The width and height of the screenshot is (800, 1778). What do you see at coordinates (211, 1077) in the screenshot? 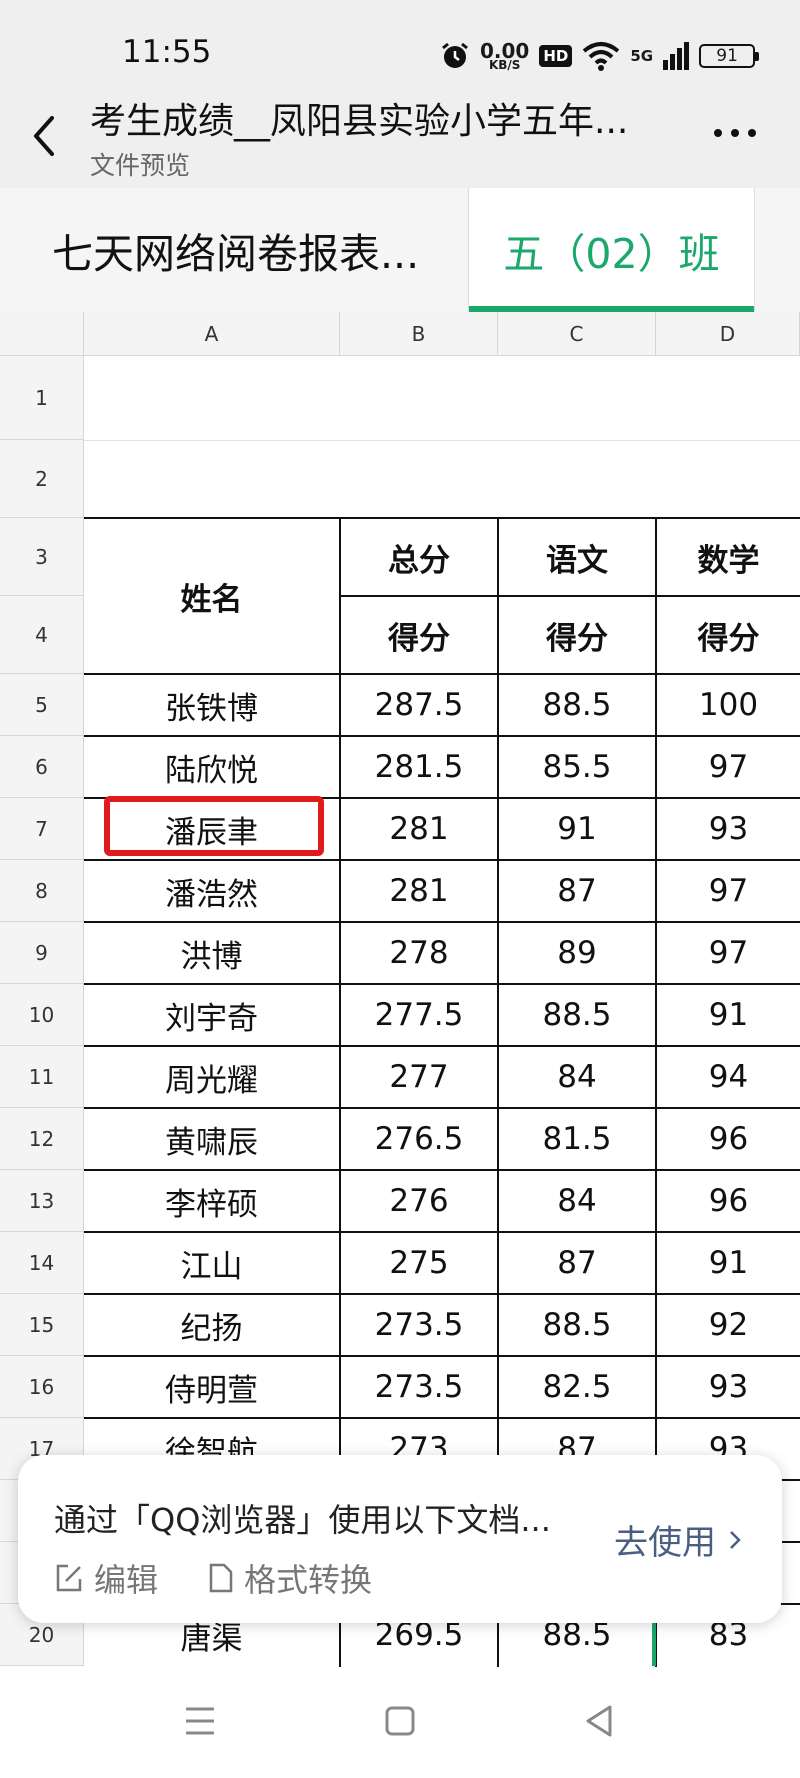
I see `cell-name: 周光耀` at bounding box center [211, 1077].